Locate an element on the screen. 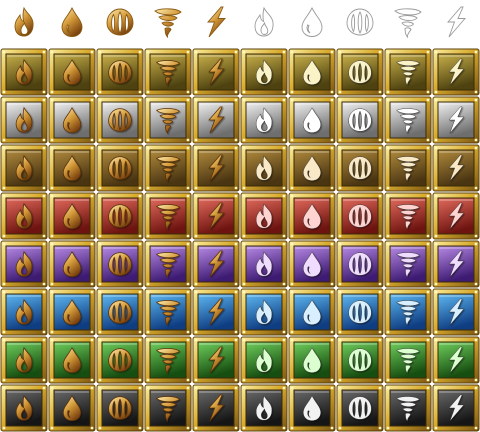 This screenshot has width=480, height=432. header-fire-gold-emblem is located at coordinates (24, 22).